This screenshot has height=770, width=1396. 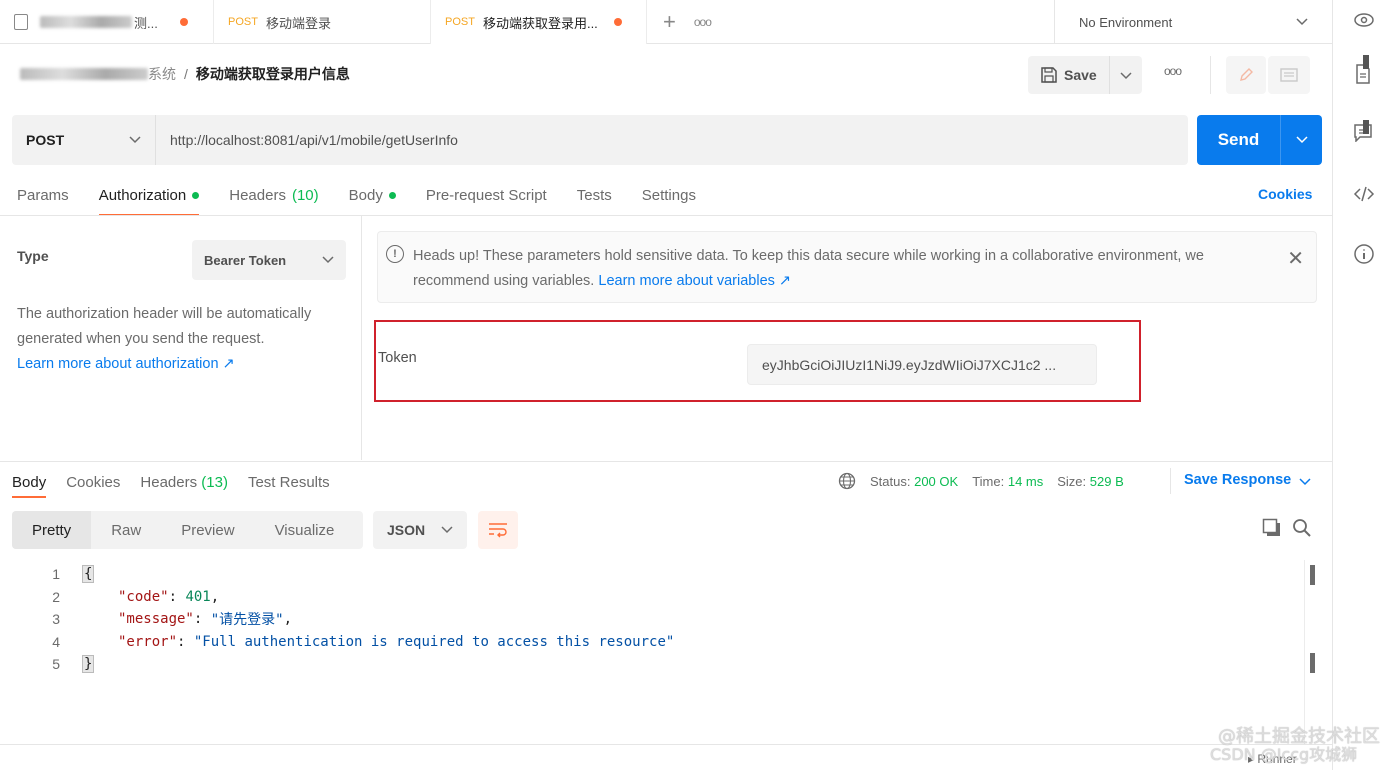 What do you see at coordinates (196, 195) in the screenshot?
I see `status-dot` at bounding box center [196, 195].